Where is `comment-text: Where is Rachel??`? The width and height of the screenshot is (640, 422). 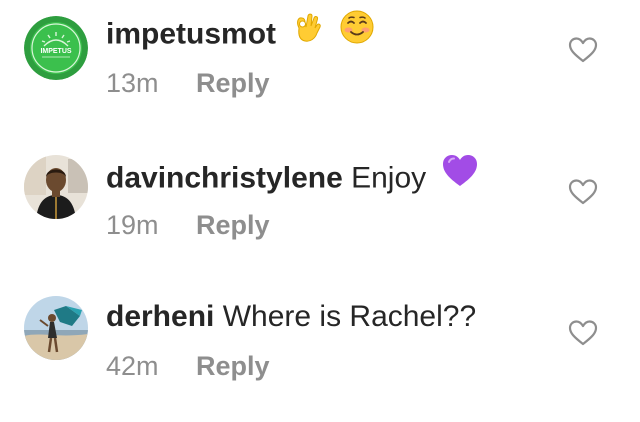 comment-text: Where is Rachel?? is located at coordinates (349, 316).